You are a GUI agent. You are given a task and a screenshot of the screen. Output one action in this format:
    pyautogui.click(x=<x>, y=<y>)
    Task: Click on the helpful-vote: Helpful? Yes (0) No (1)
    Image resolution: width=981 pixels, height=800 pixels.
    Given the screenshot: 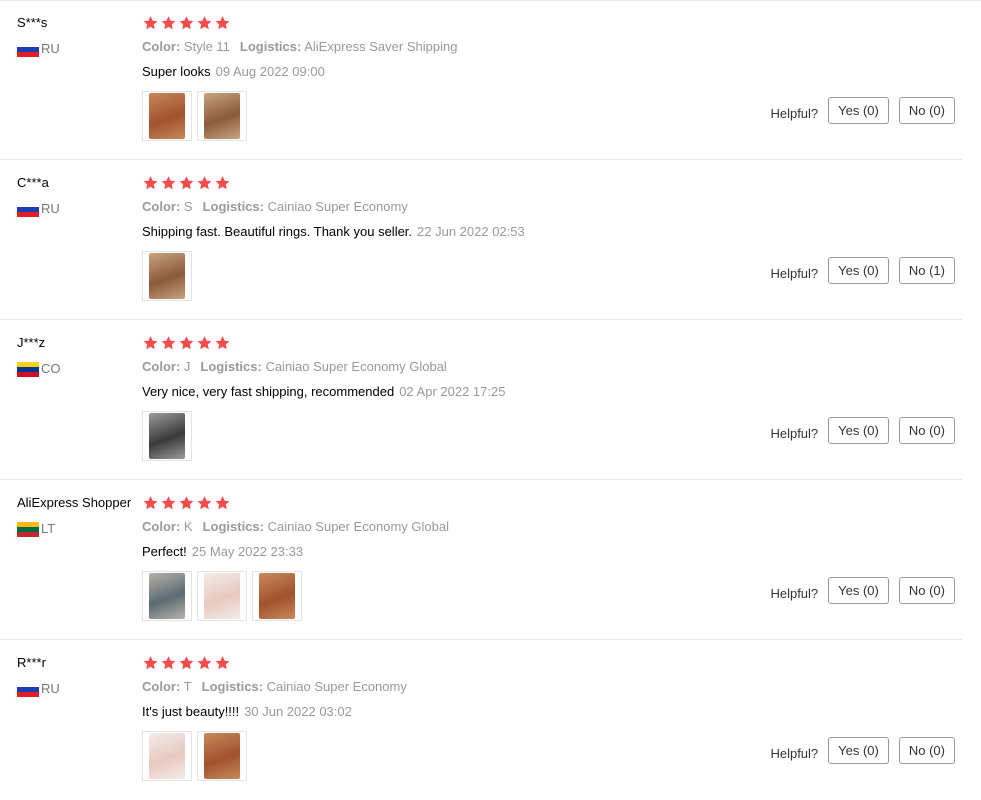 What is the action you would take?
    pyautogui.click(x=862, y=270)
    